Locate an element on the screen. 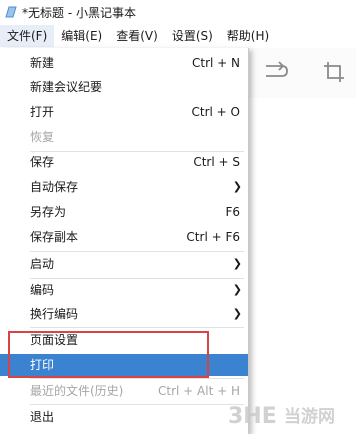 The width and height of the screenshot is (356, 434). redo-icon is located at coordinates (276, 71).